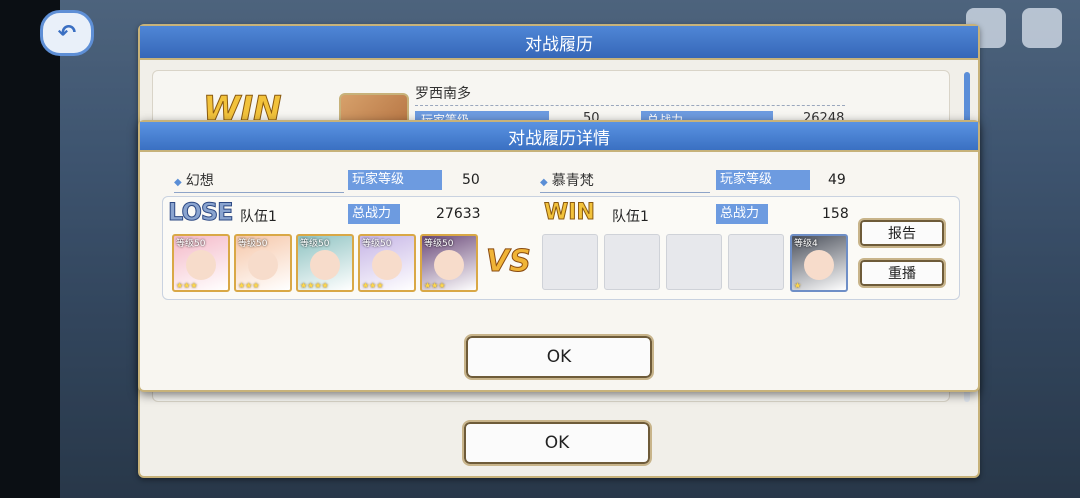  What do you see at coordinates (837, 180) in the screenshot?
I see `right-level-value: 49` at bounding box center [837, 180].